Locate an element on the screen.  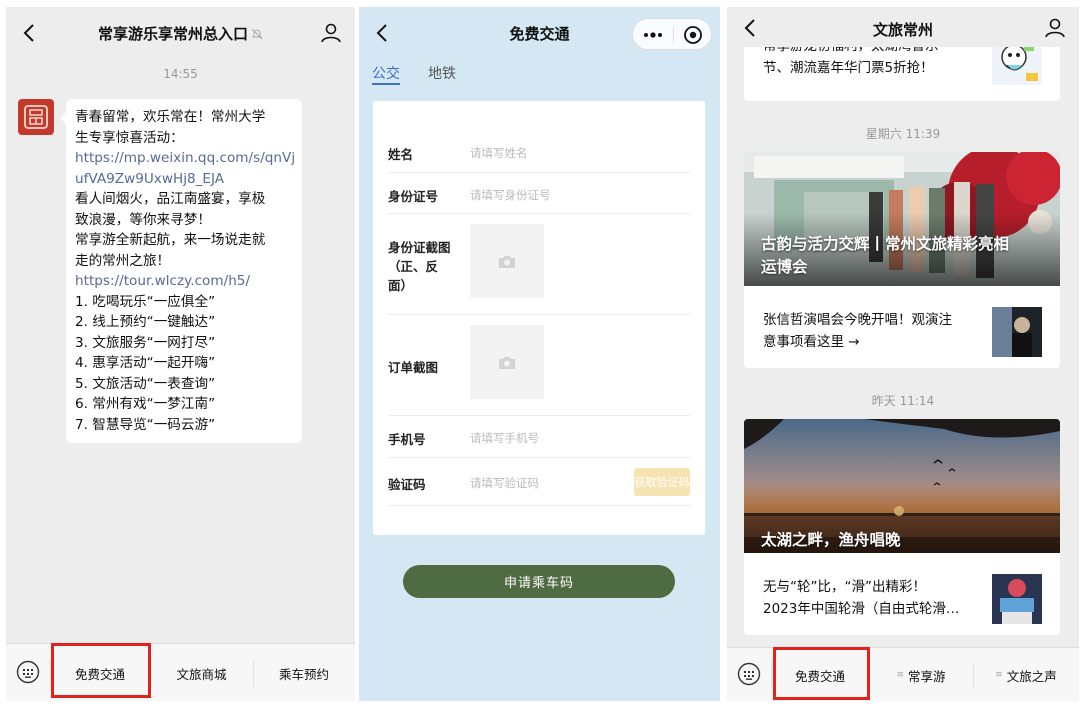
article-title-line: 张信哲演唱会今晚开唱！观演注 is located at coordinates (857, 320).